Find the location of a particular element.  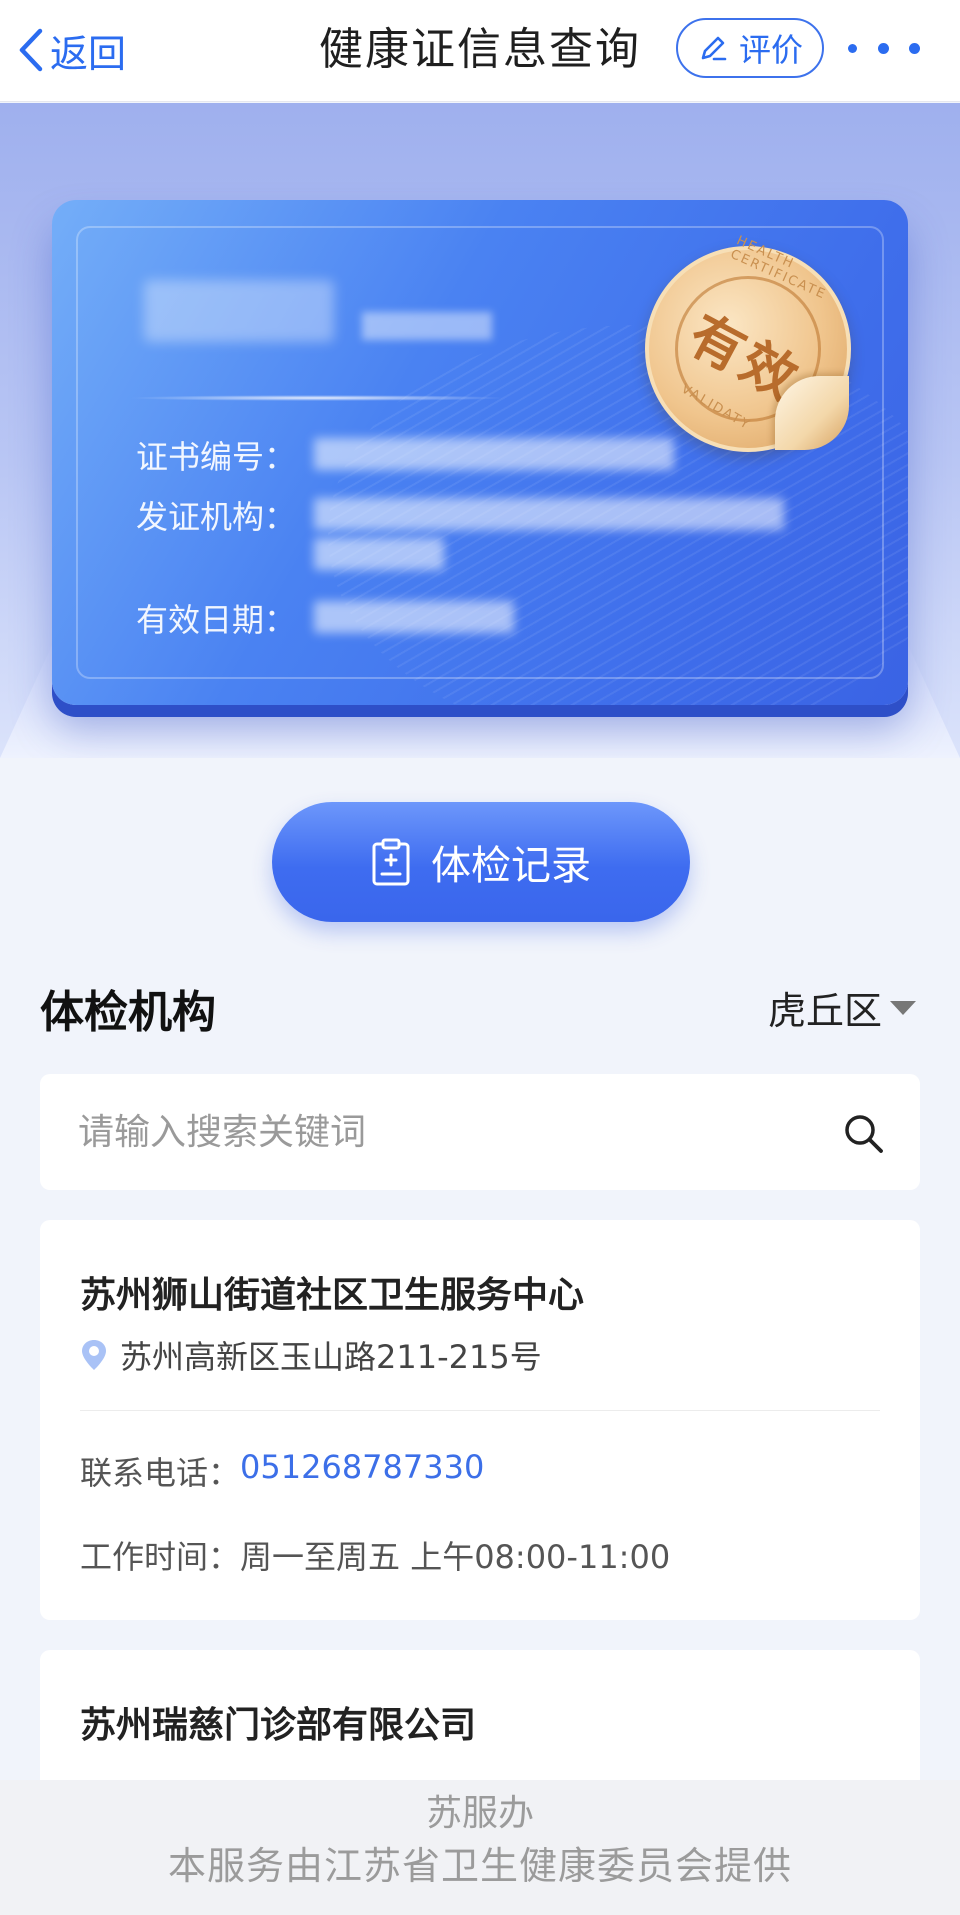

phone-row: 联系电话： 051268787330 is located at coordinates (282, 1471).